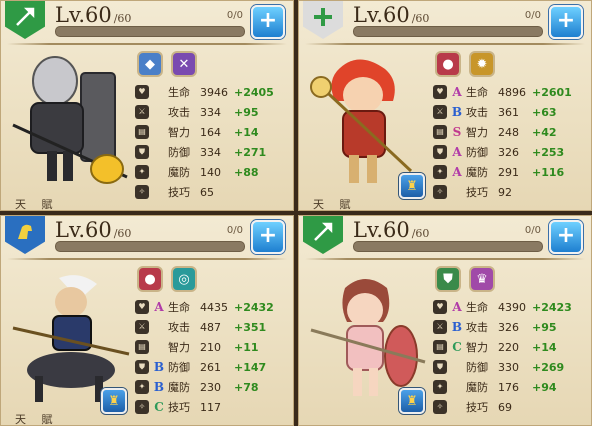 The width and height of the screenshot is (592, 426). Describe the element at coordinates (214, 367) in the screenshot. I see `stat-row-defense: ⛊ B 防御 261 +147` at that location.